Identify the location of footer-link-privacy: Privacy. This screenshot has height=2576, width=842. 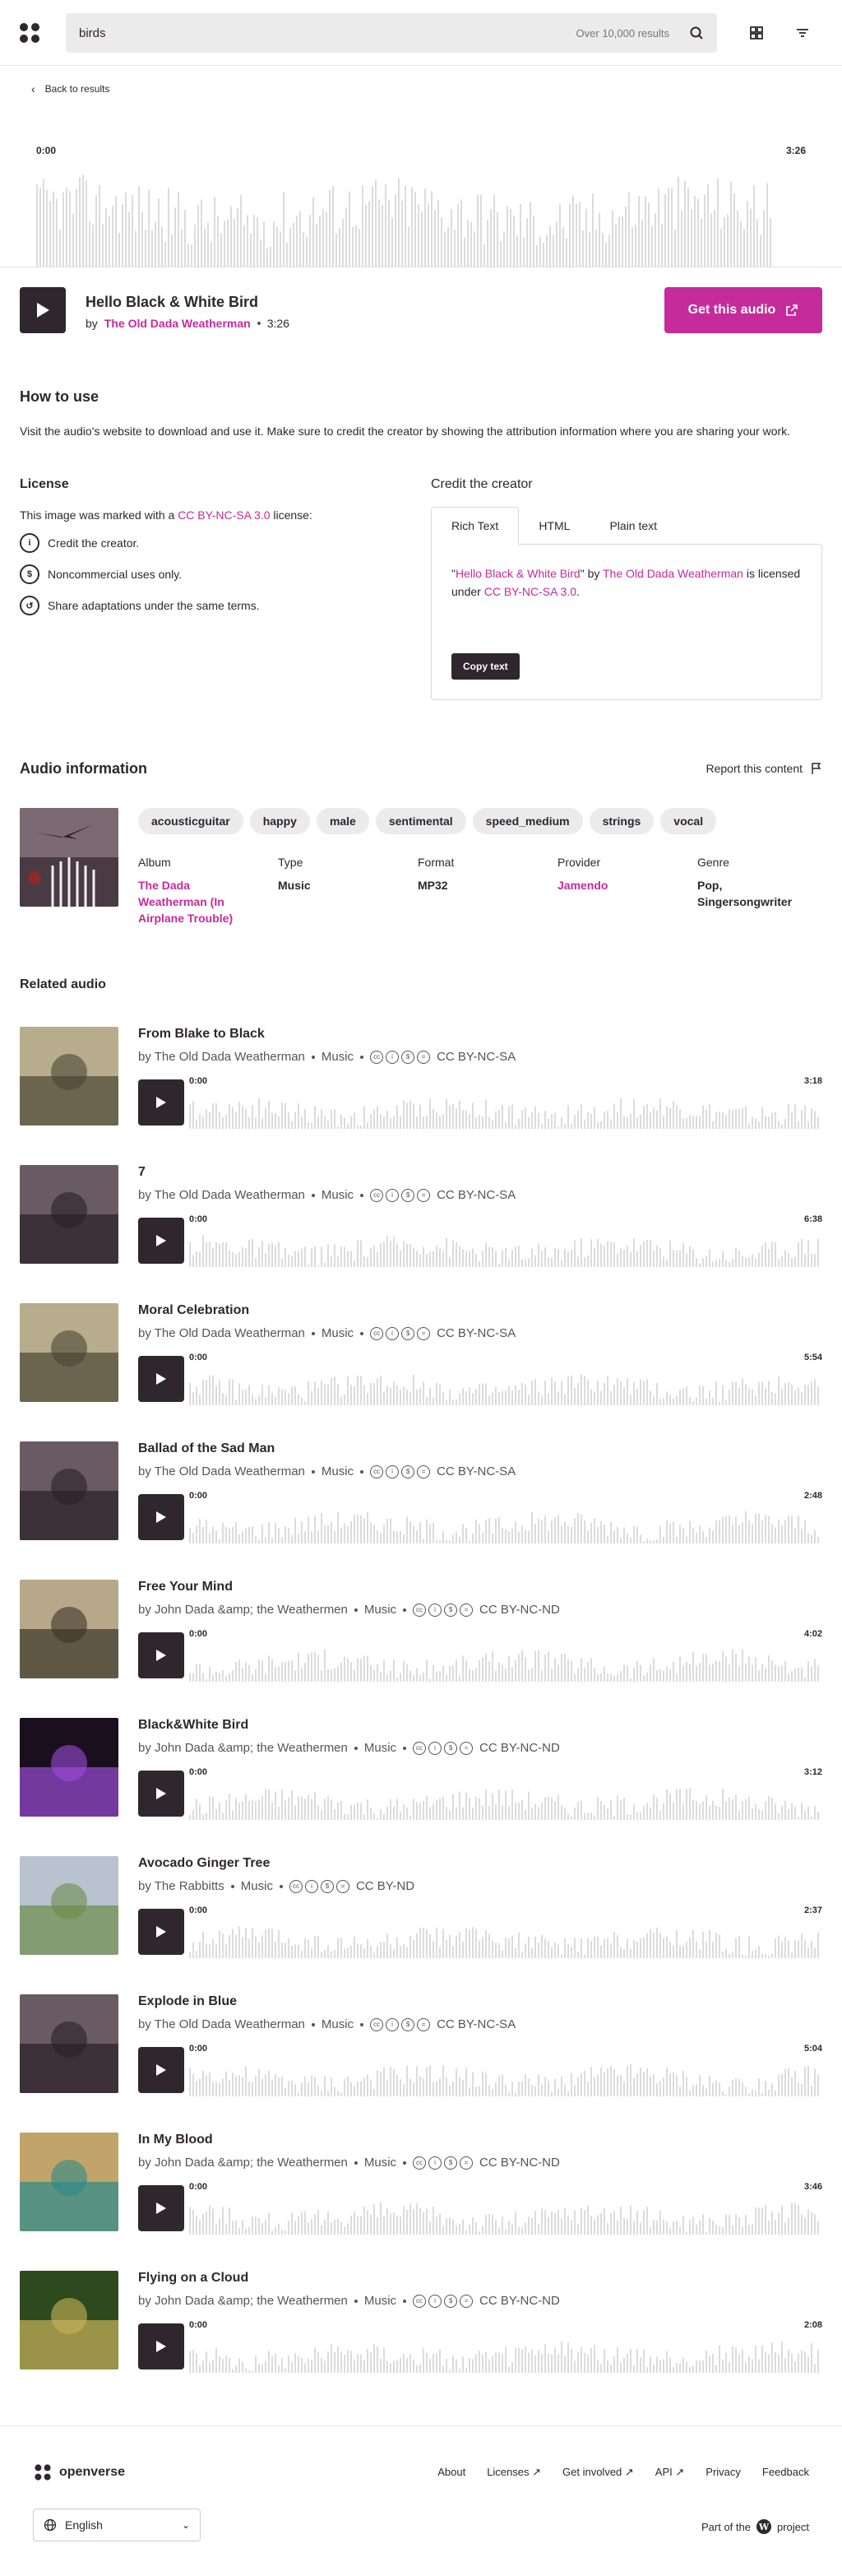
(723, 2472).